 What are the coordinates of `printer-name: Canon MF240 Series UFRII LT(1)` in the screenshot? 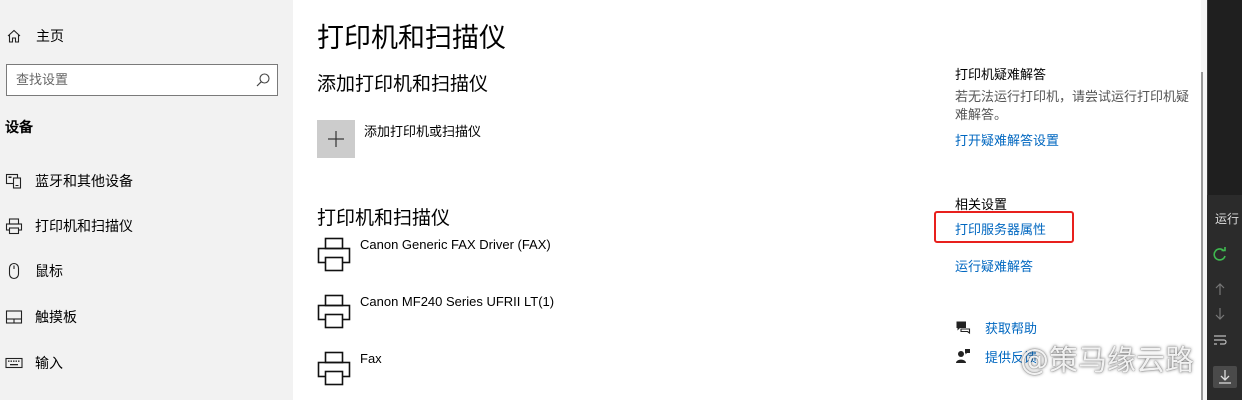 It's located at (457, 301).